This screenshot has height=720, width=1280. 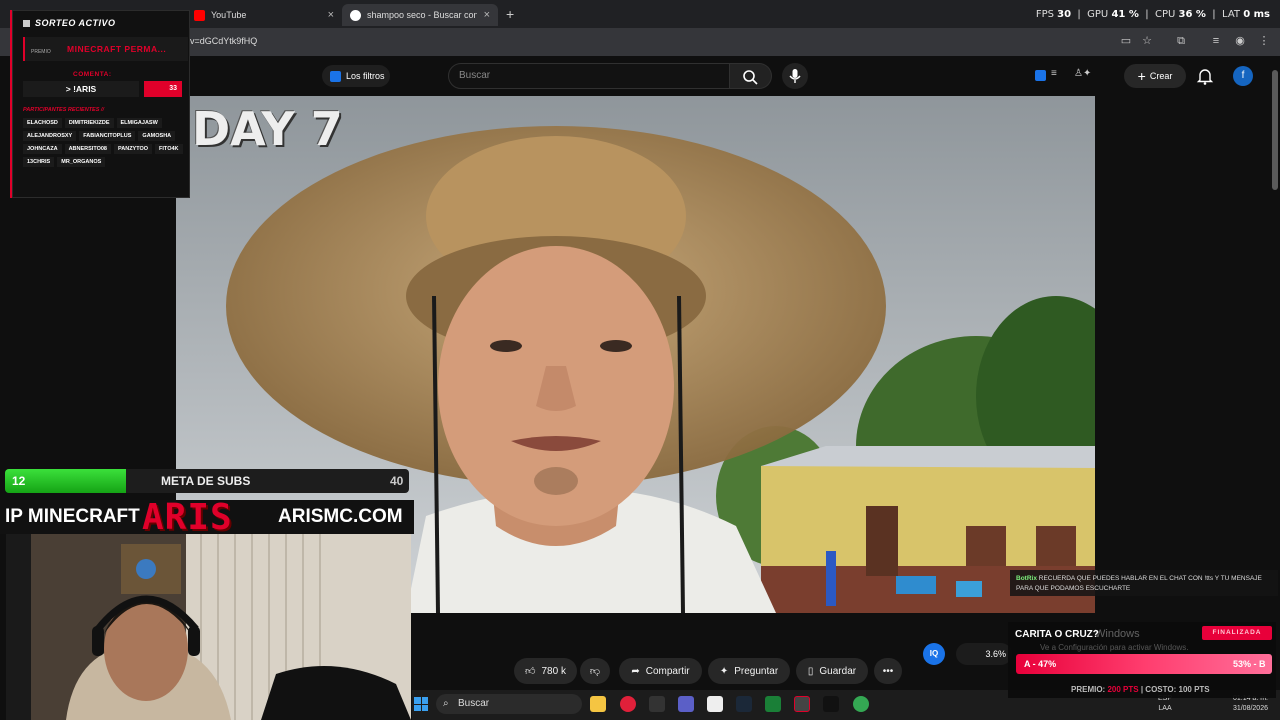 I want to click on tab-title: YouTube, so click(x=229, y=15).